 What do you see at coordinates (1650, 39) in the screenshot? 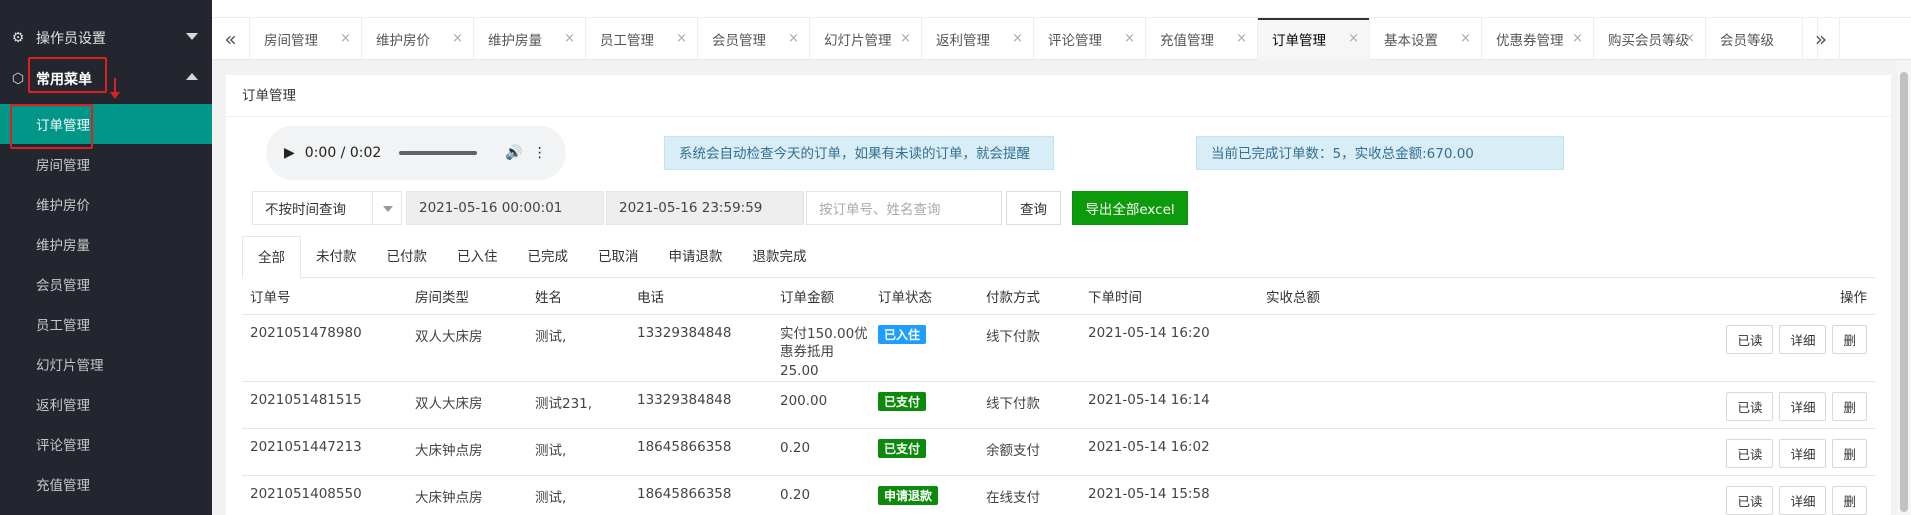
I see `tab-12: 购买会员等级 ×` at bounding box center [1650, 39].